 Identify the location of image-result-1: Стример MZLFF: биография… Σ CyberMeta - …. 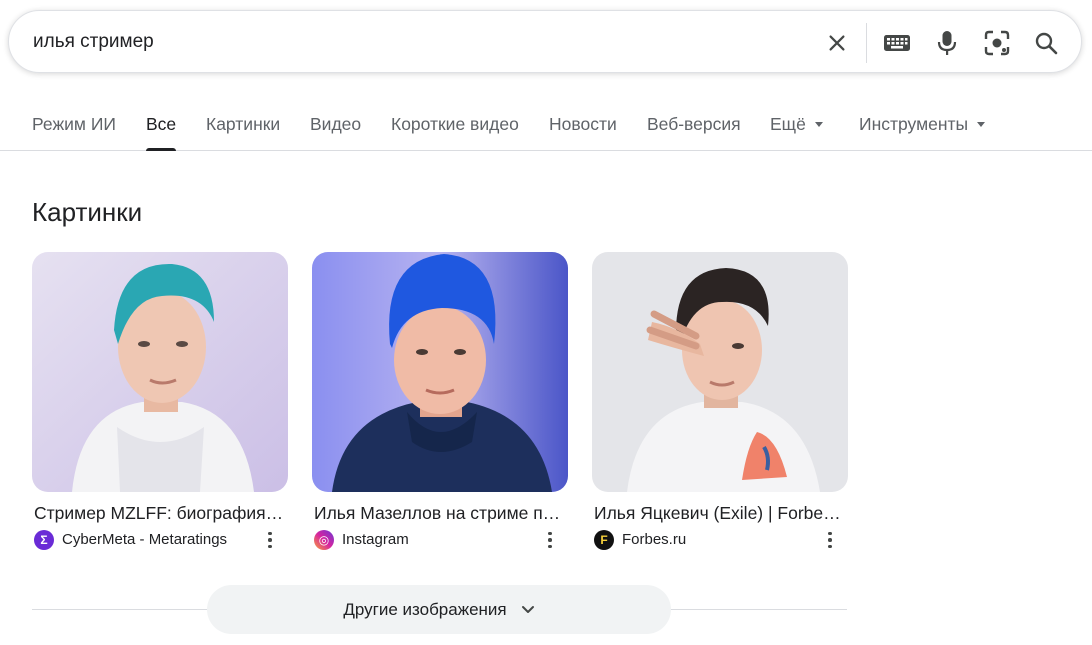
(160, 401).